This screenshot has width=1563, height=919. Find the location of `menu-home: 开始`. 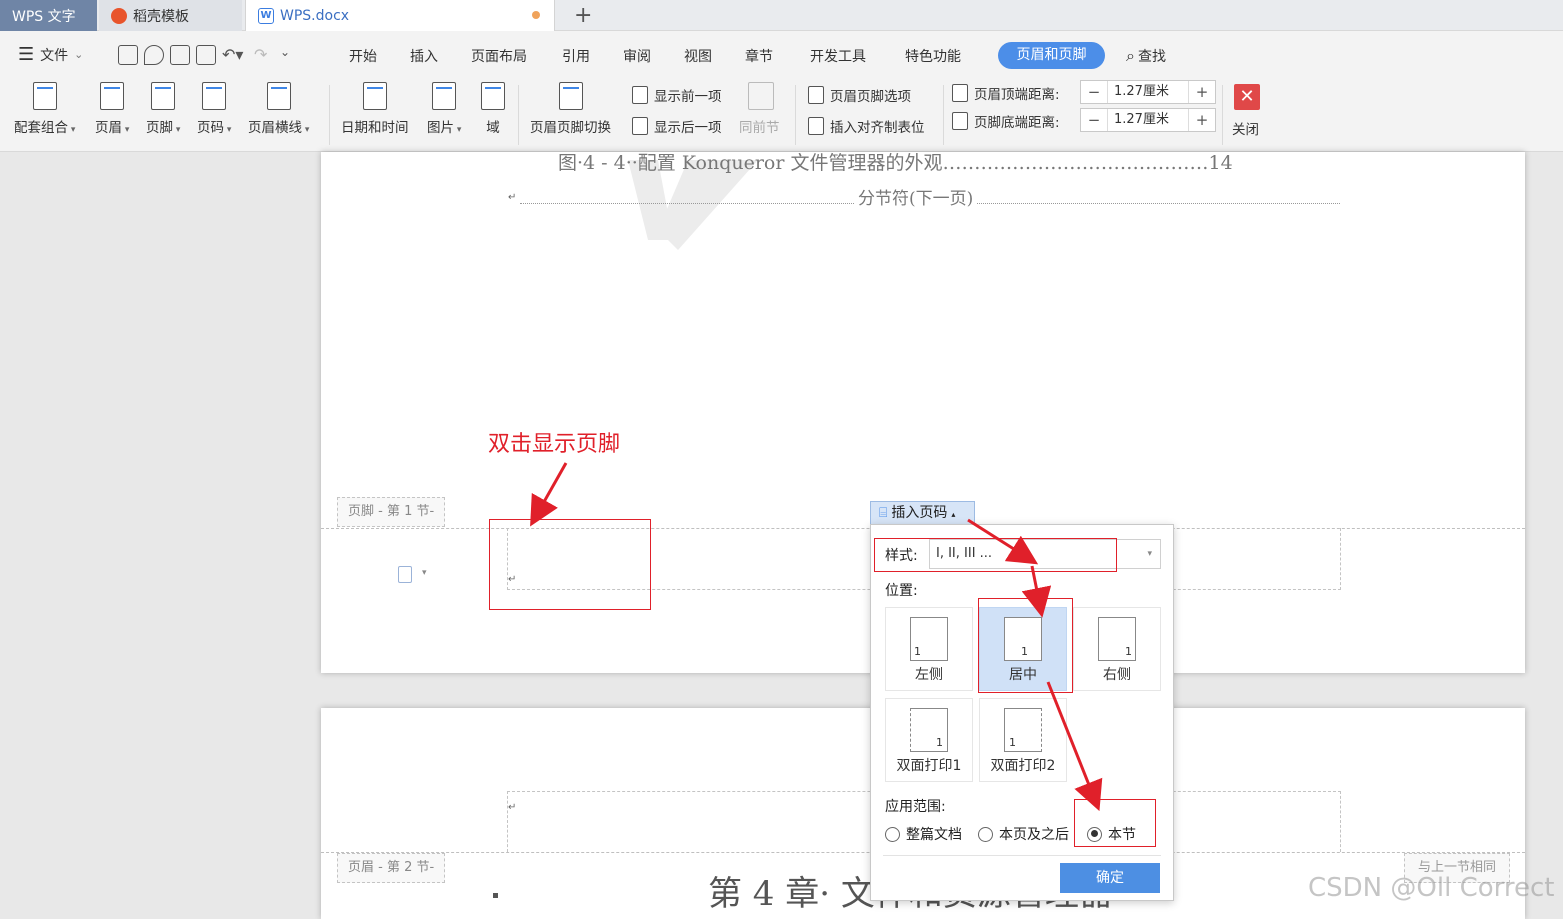

menu-home: 开始 is located at coordinates (363, 56).